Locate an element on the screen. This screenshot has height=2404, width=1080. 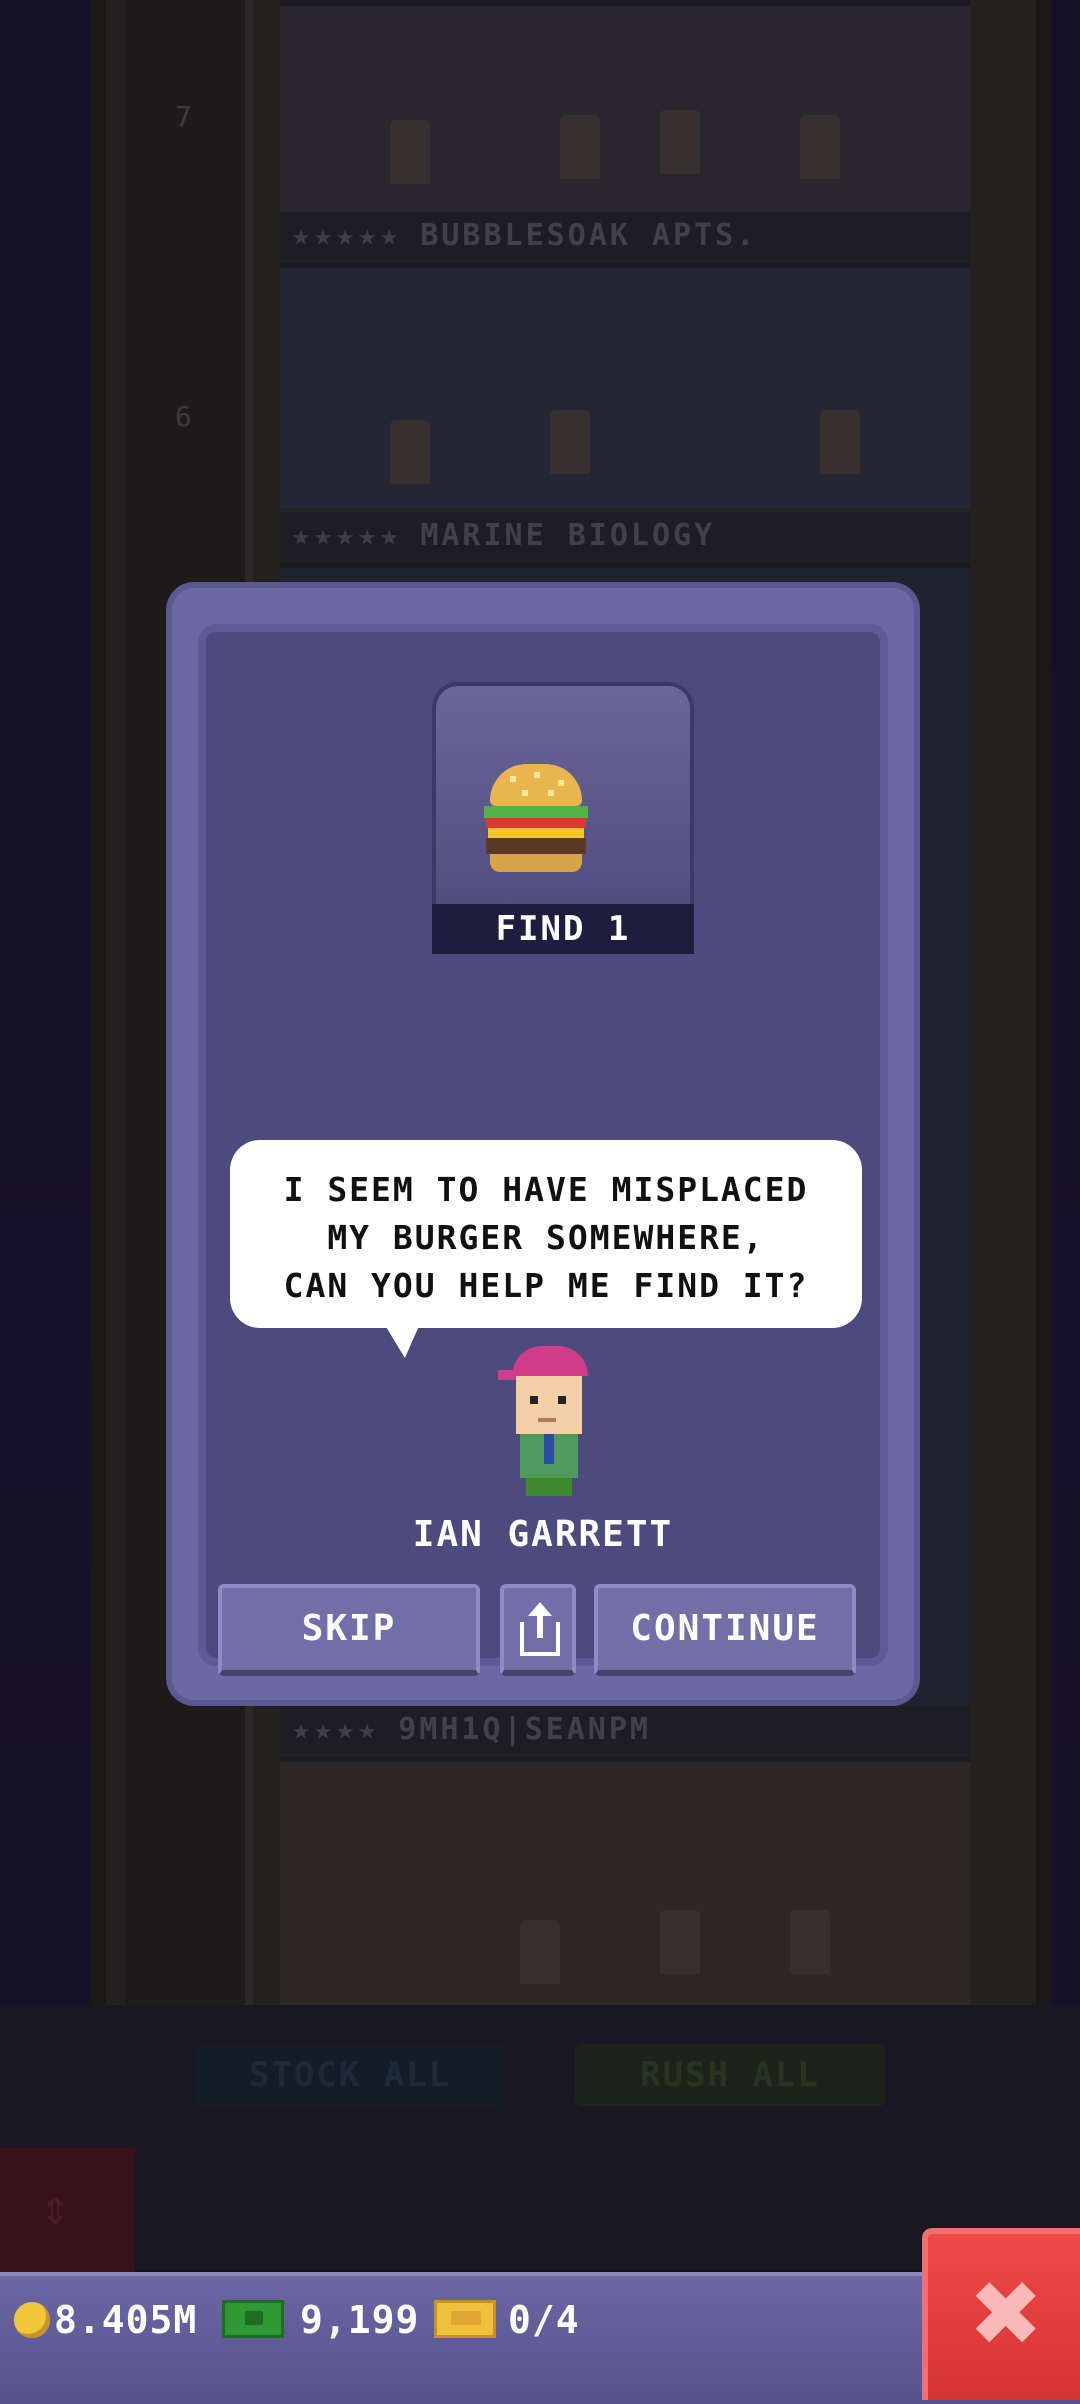
share-icon is located at coordinates (540, 1630).